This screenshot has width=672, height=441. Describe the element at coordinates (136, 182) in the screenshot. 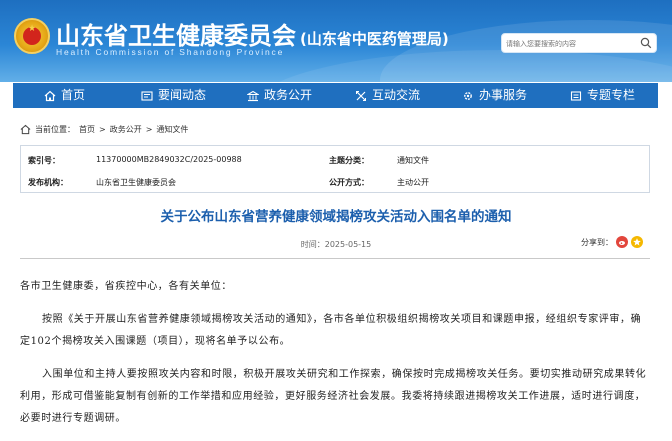

I see `publisher-value: 山东省卫生健康委员会` at that location.